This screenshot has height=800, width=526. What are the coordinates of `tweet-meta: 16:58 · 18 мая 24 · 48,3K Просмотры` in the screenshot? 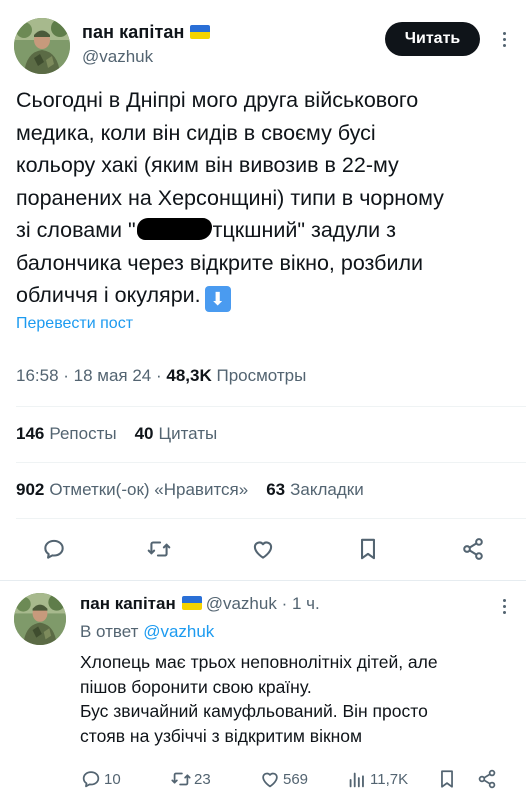 It's located at (161, 376).